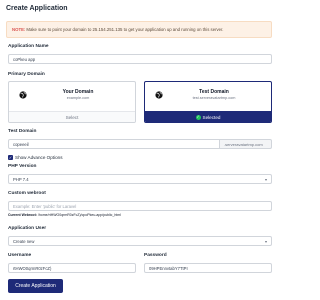 Image resolution: width=320 pixels, height=300 pixels. What do you see at coordinates (140, 206) in the screenshot?
I see `webroot-input: Example: Enter 'public' for Laravel` at bounding box center [140, 206].